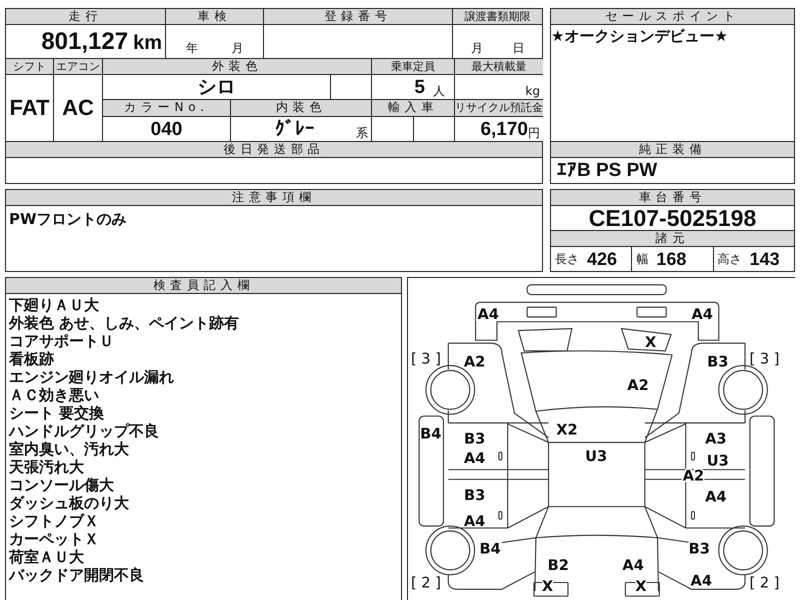 The height and width of the screenshot is (600, 800). What do you see at coordinates (69, 503) in the screenshot?
I see `inspector-note: ダッシュ板のり大` at bounding box center [69, 503].